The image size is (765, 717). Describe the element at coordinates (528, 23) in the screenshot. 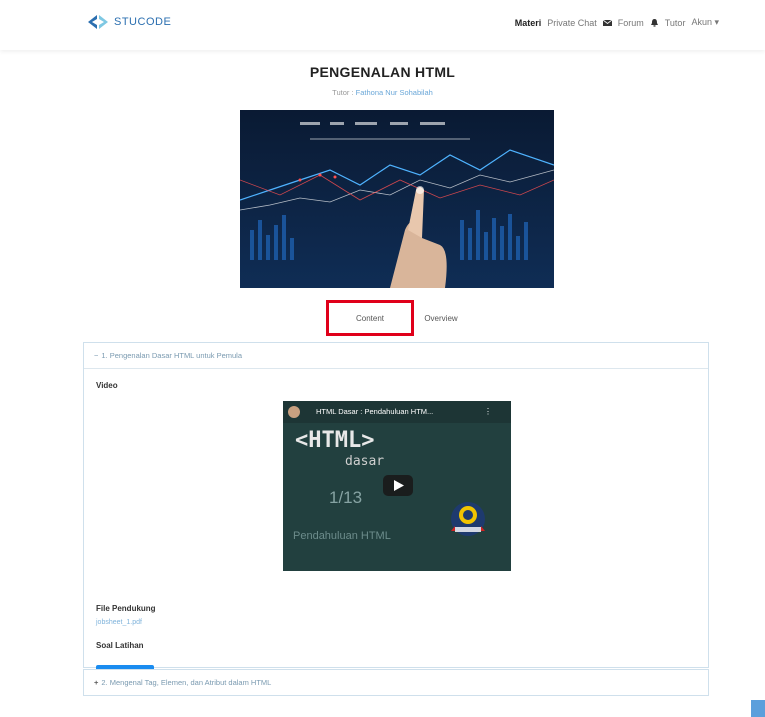

I see `nav-materi: Materi` at that location.